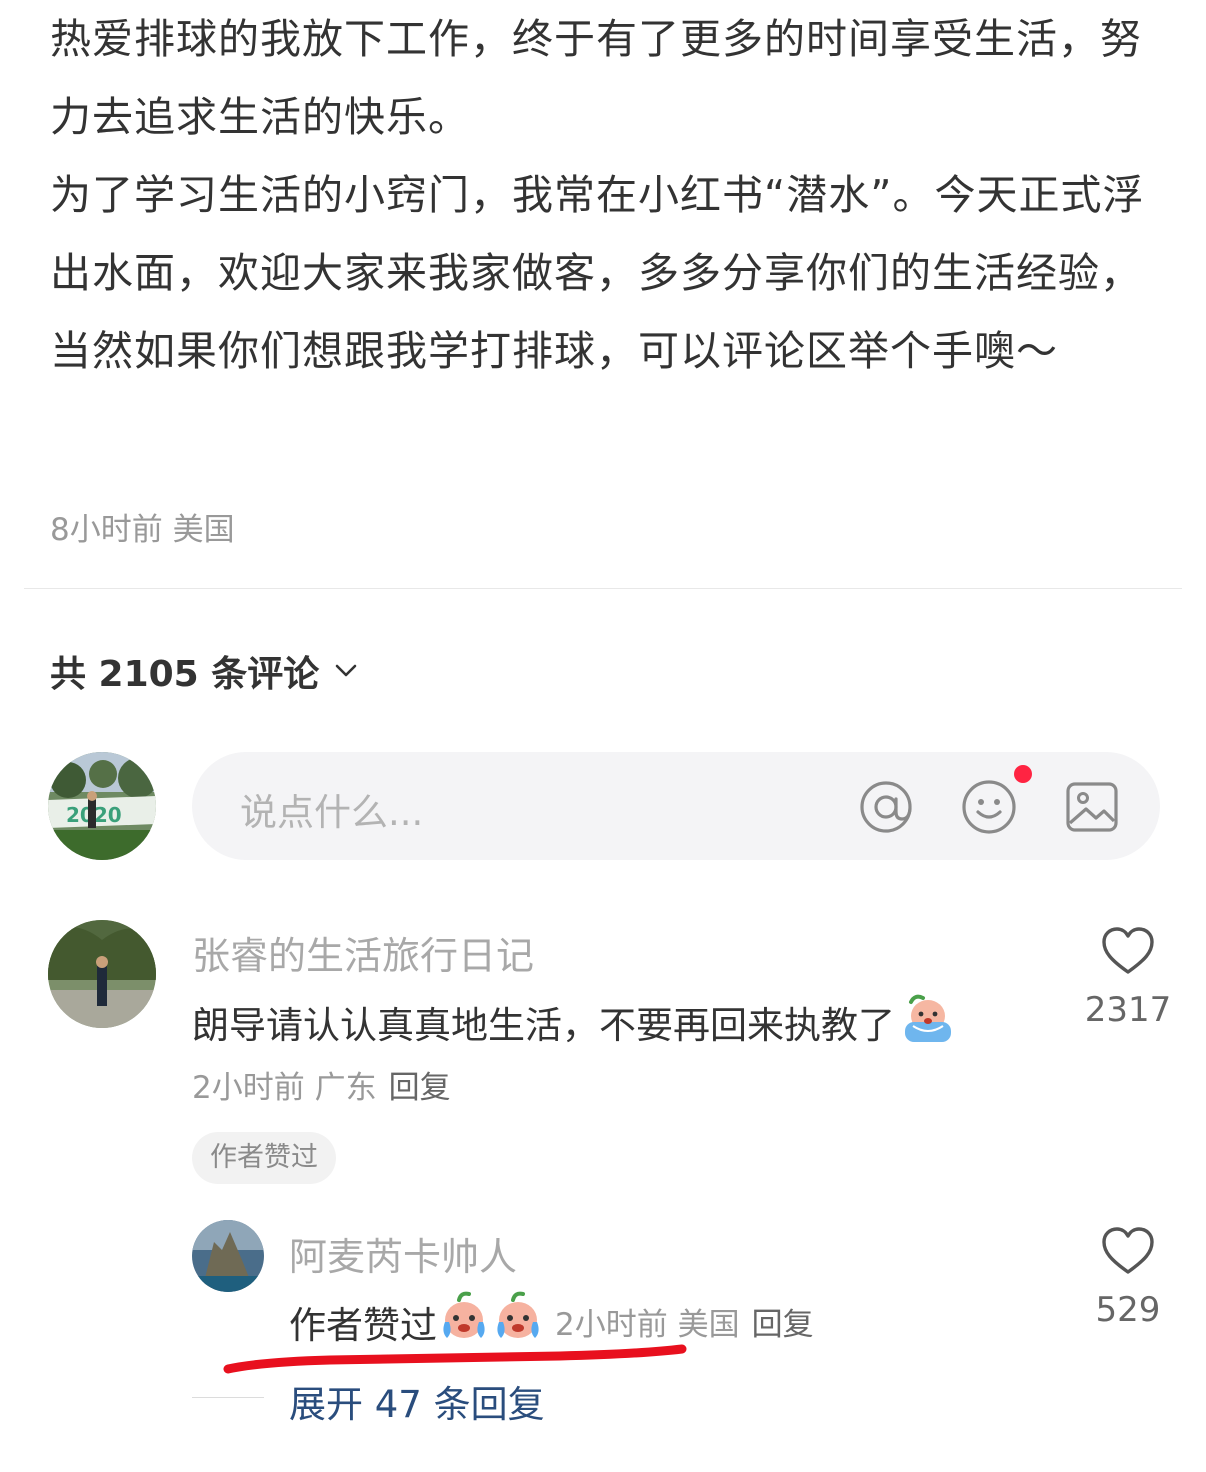 The image size is (1206, 1472). I want to click on expand-divider, so click(228, 1397).